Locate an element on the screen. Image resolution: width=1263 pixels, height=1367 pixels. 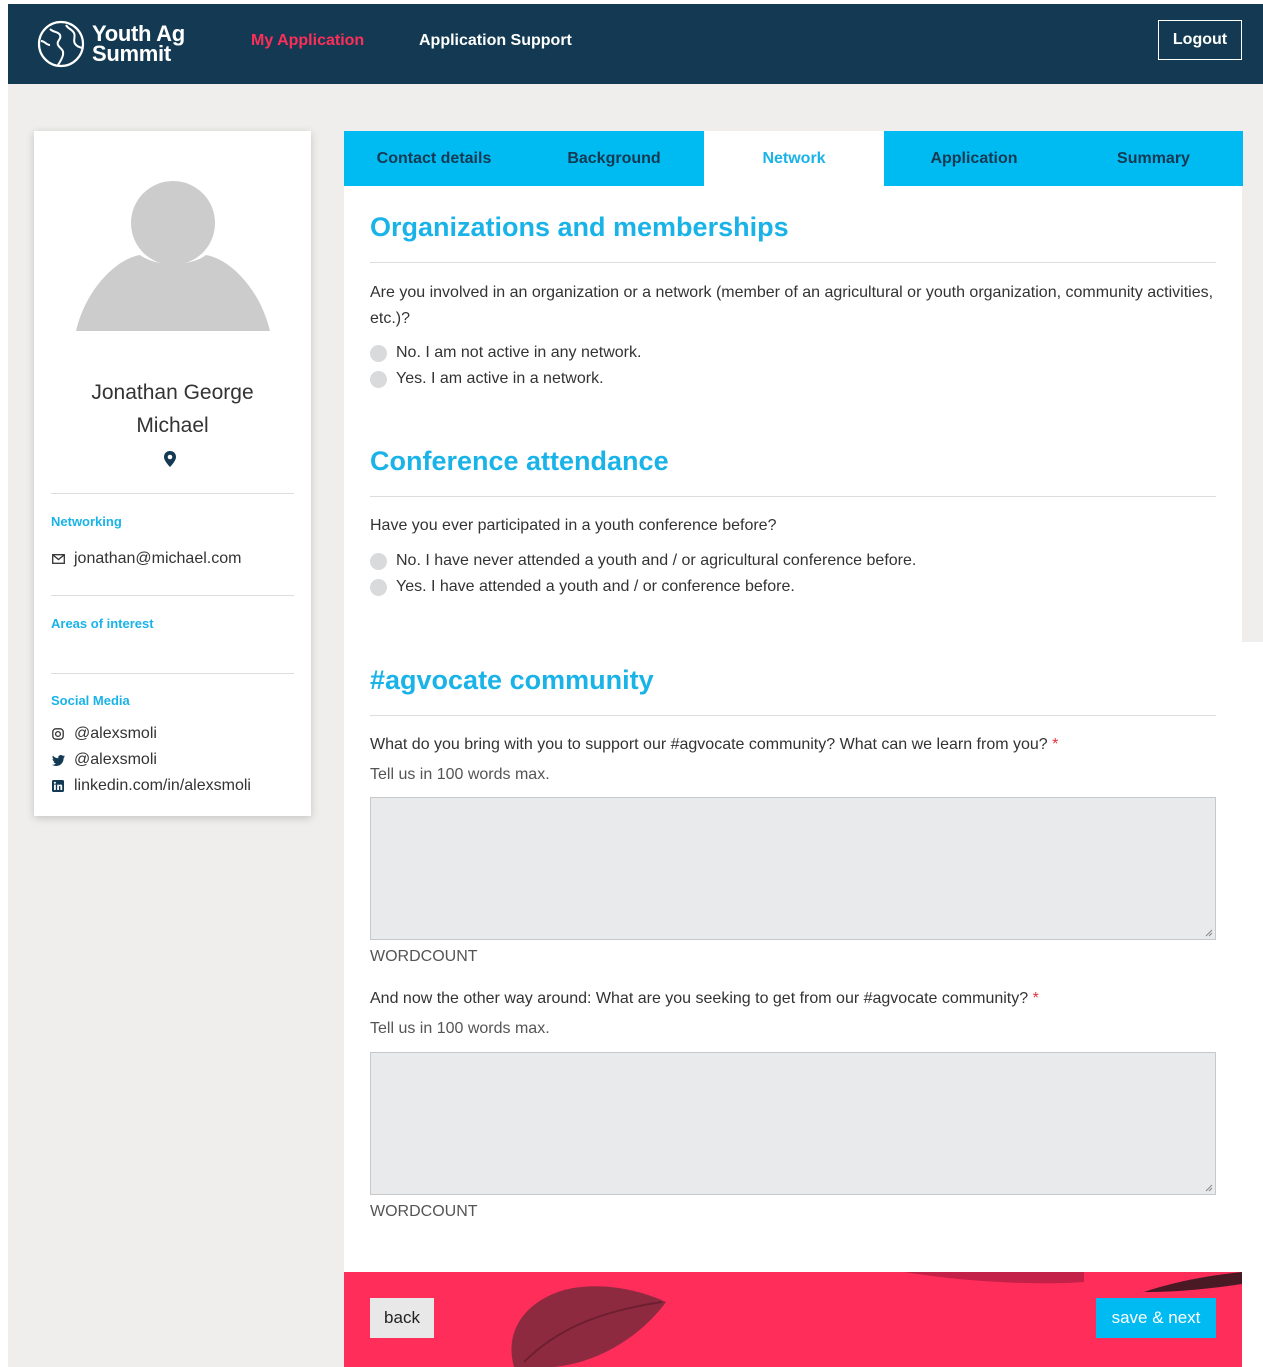
nav-my-application: My Application is located at coordinates (307, 41).